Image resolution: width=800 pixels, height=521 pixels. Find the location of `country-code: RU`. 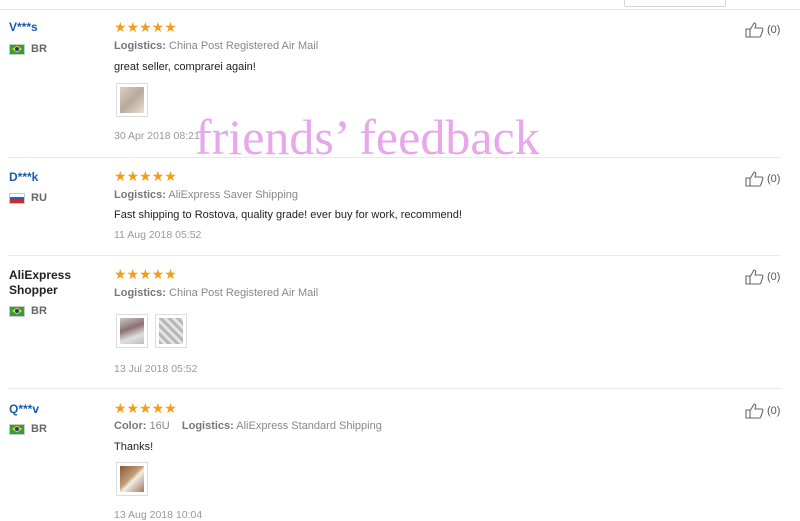

country-code: RU is located at coordinates (39, 198).